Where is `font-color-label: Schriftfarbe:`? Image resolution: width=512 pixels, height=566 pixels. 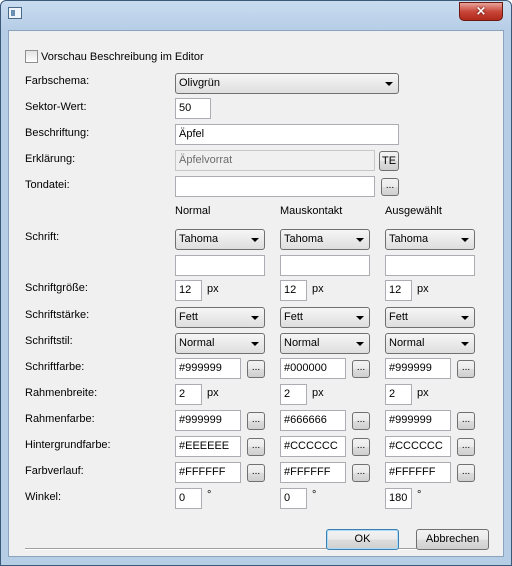
font-color-label: Schriftfarbe: is located at coordinates (55, 367).